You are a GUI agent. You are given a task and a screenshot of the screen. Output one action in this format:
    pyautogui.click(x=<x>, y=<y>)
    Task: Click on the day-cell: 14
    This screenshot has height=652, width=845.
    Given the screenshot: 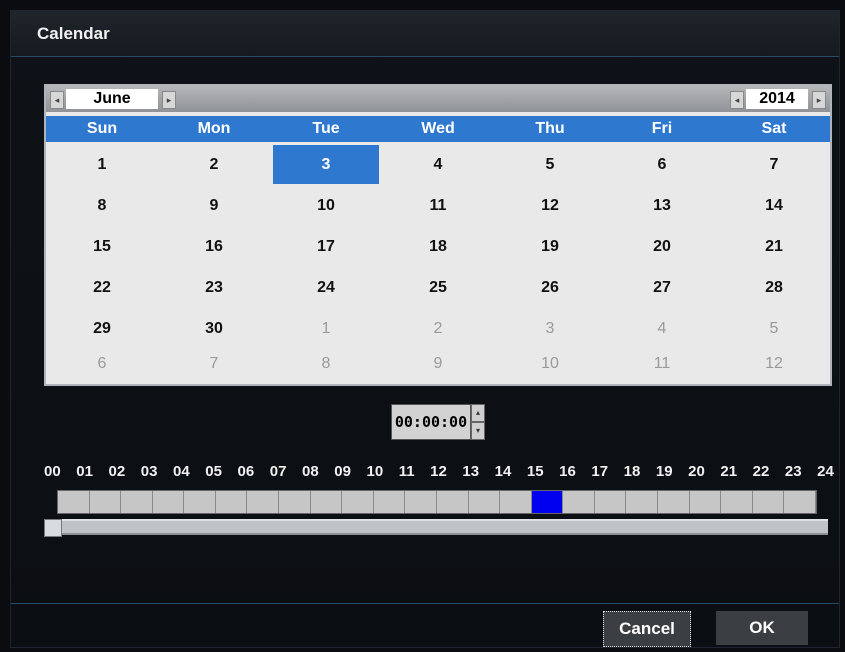 What is the action you would take?
    pyautogui.click(x=774, y=205)
    